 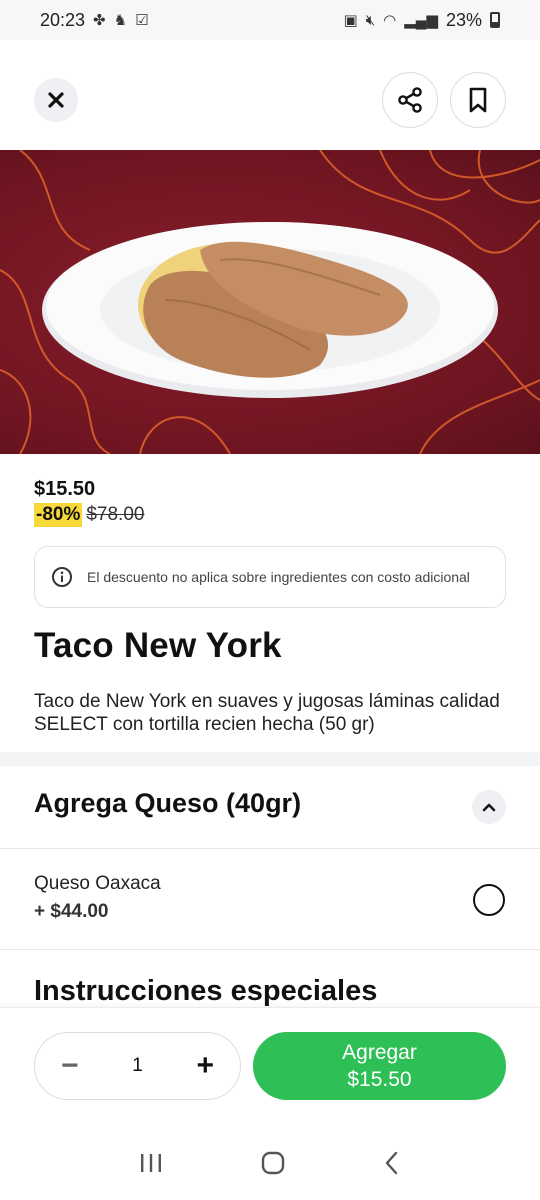 I want to click on pinwheel-icon: ✤, so click(x=99, y=20).